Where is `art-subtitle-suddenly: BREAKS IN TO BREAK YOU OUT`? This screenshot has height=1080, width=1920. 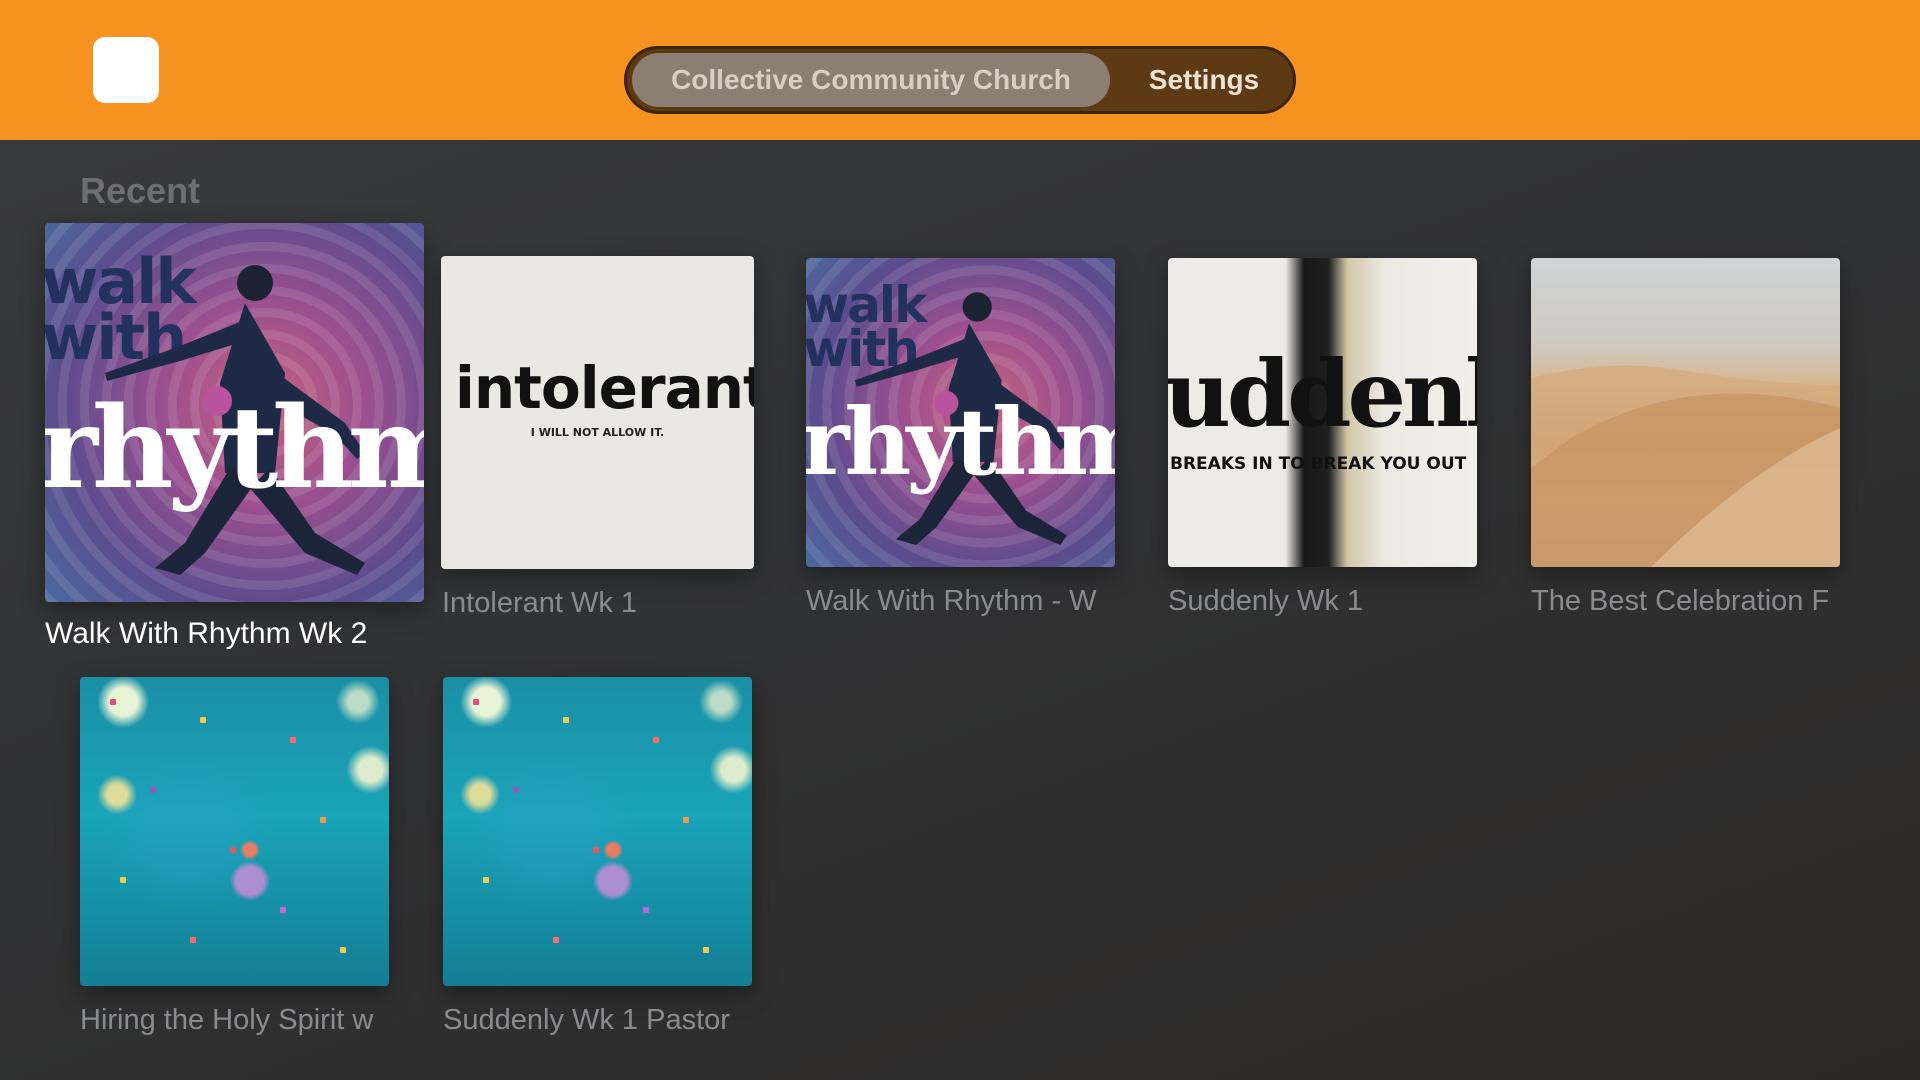
art-subtitle-suddenly: BREAKS IN TO BREAK YOU OUT is located at coordinates (1318, 464).